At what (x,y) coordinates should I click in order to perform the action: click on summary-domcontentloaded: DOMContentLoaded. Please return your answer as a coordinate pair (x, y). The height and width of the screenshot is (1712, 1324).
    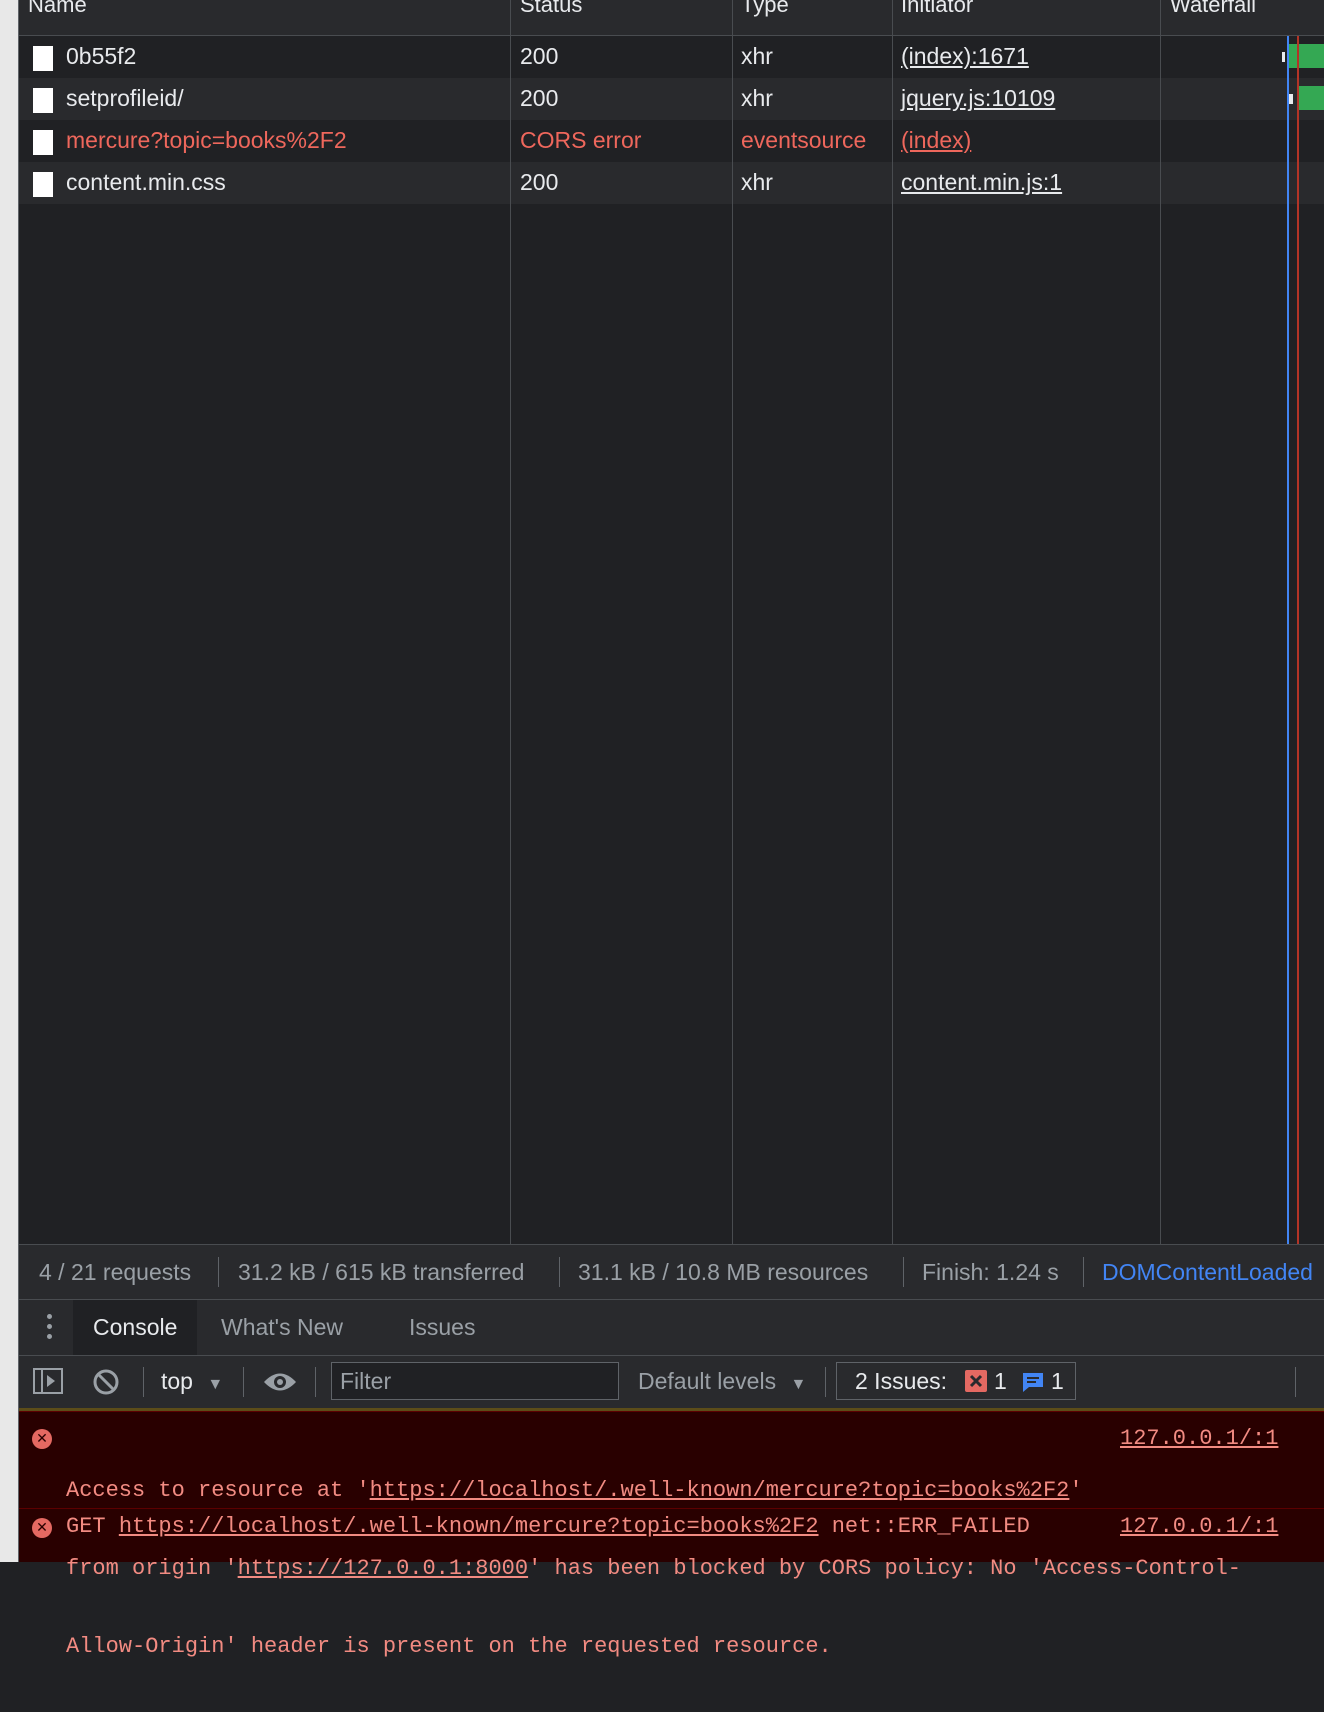
    Looking at the image, I should click on (1207, 1272).